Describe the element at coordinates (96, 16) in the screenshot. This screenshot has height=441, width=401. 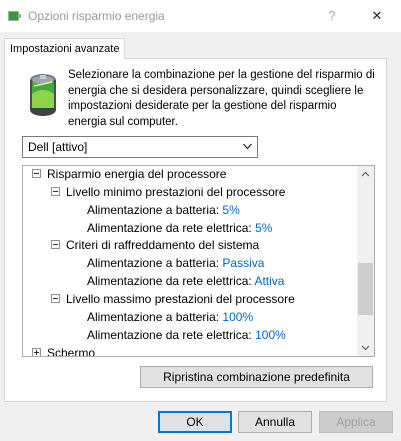
I see `window-title: Opzioni risparmio energia` at that location.